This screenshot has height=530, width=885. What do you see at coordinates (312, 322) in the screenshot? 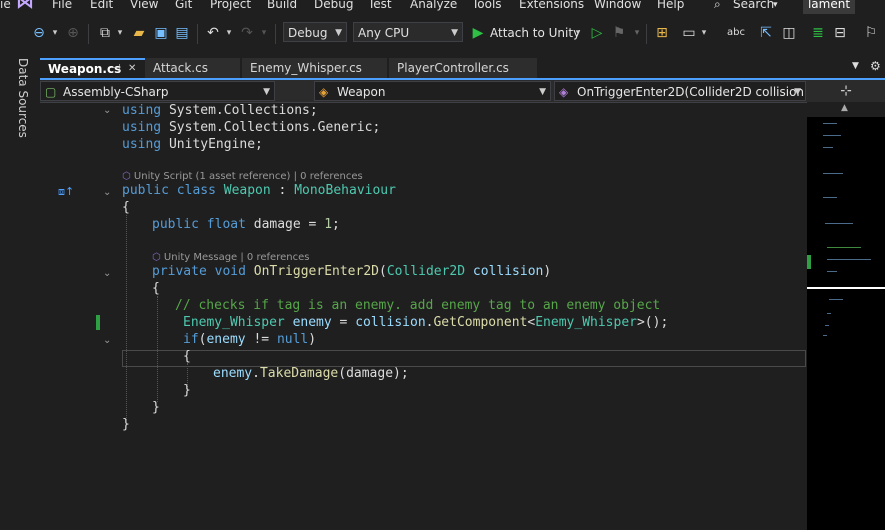
I see `local-name: enemy` at bounding box center [312, 322].